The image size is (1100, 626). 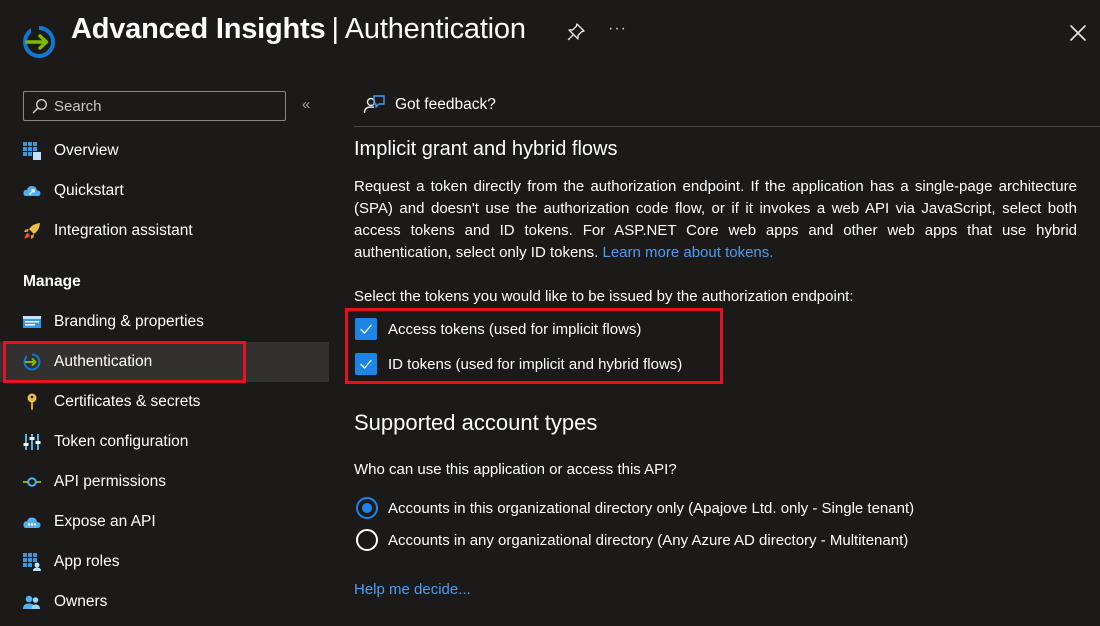 I want to click on supported-account-types-heading: Supported account types, so click(x=476, y=422).